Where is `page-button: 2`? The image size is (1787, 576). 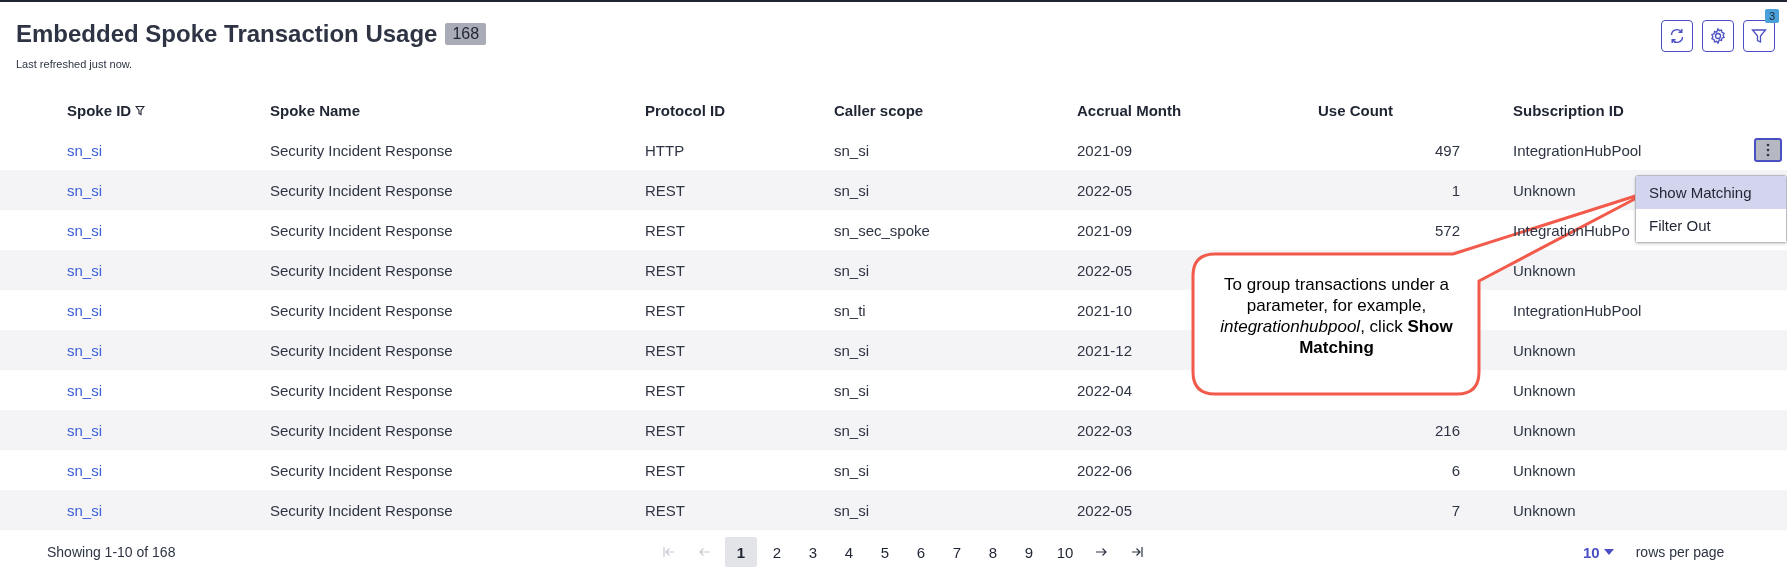 page-button: 2 is located at coordinates (777, 552).